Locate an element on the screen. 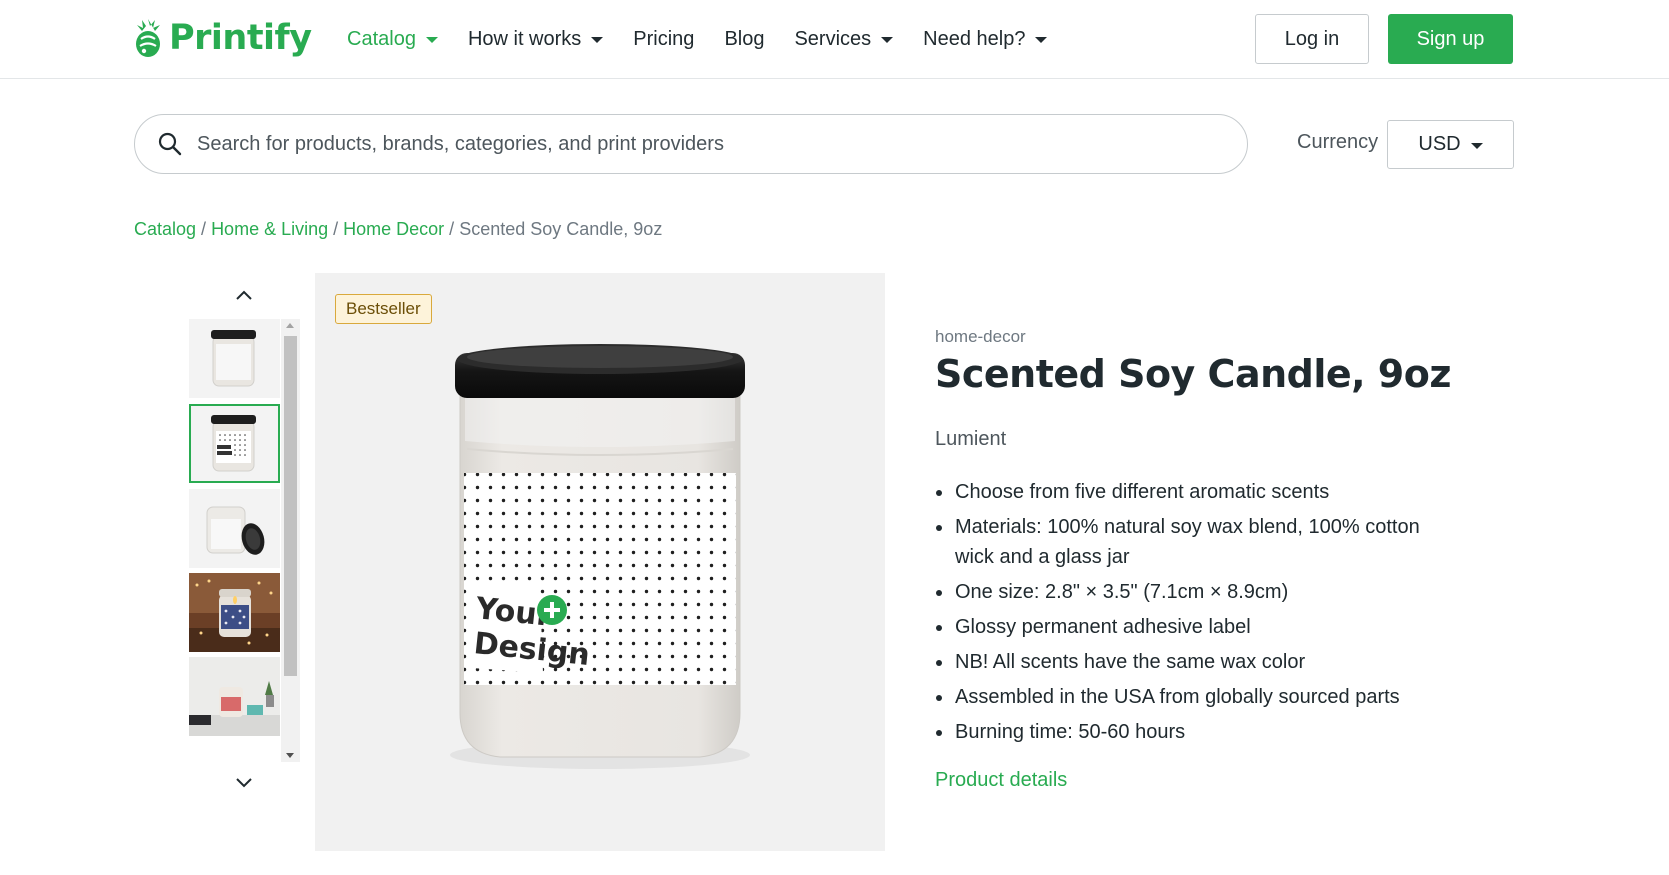 The height and width of the screenshot is (875, 1669). thumbnail-lifestyle-lights is located at coordinates (234, 612).